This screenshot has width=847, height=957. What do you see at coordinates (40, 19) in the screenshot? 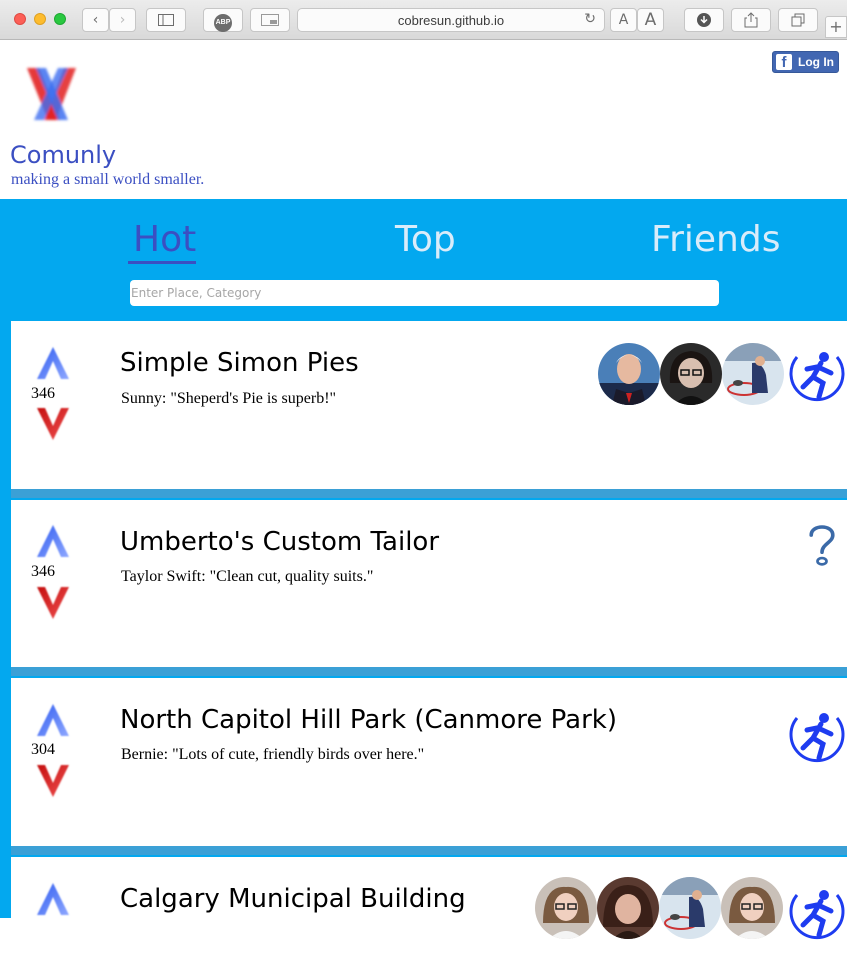
I see `minimize-window-button` at bounding box center [40, 19].